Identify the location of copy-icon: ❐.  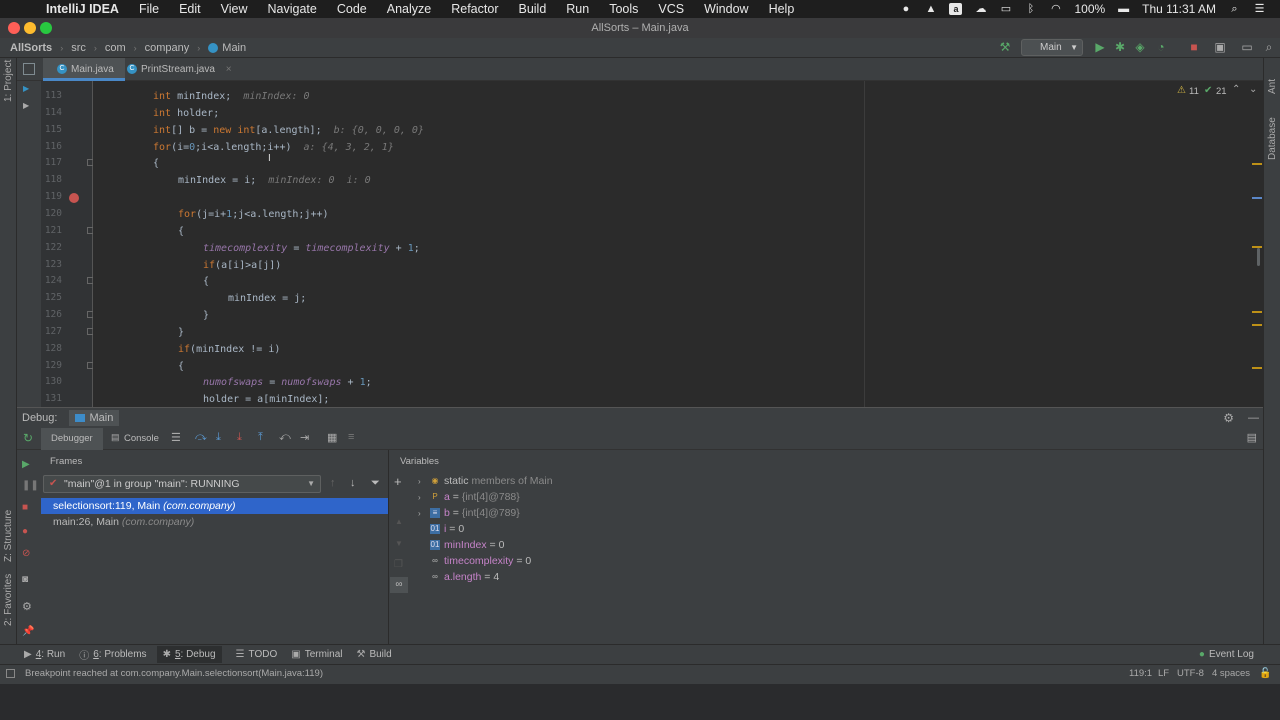
(398, 564).